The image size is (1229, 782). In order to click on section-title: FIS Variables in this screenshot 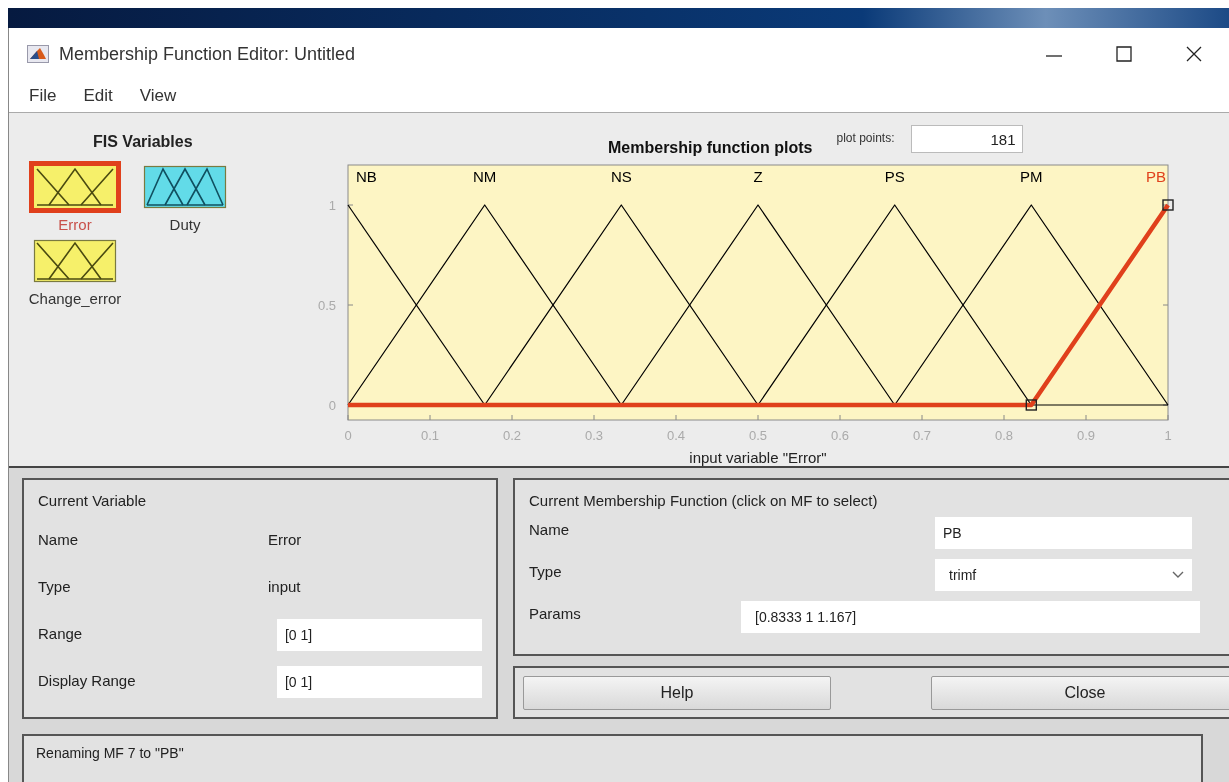, I will do `click(143, 142)`.